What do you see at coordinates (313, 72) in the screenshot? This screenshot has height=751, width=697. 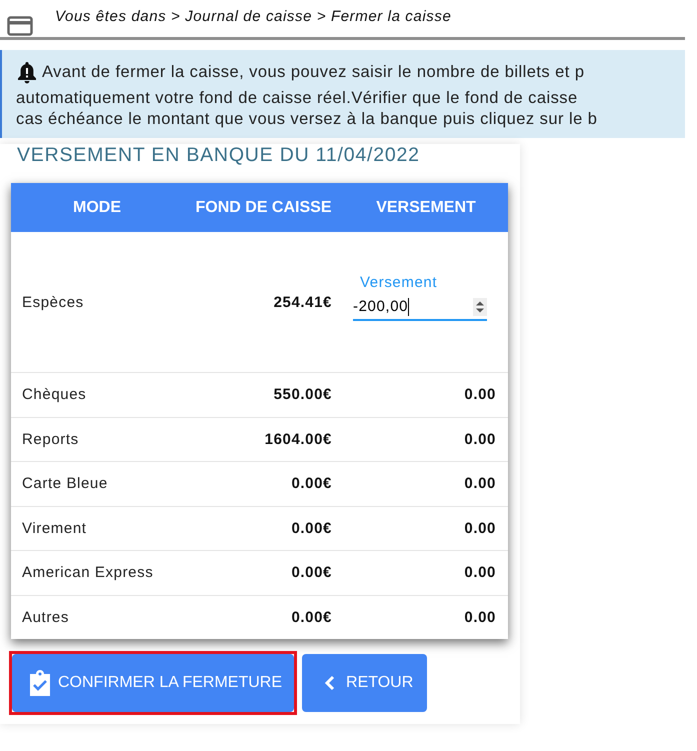 I see `notice-text: Avant de fermer la caisse, vous pouvez saisir le nombre de billets et p` at bounding box center [313, 72].